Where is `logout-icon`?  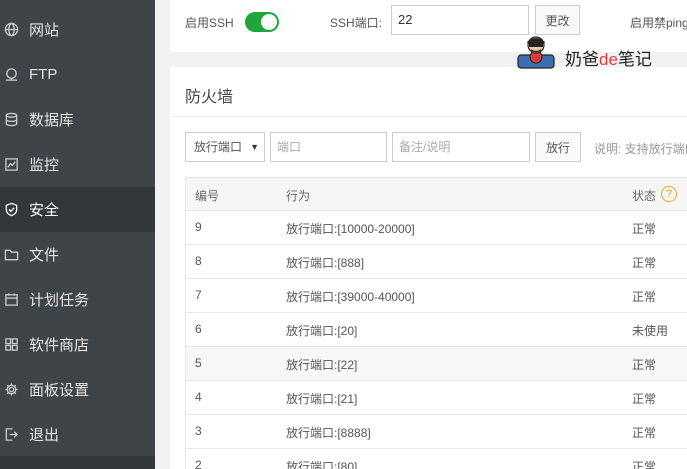 logout-icon is located at coordinates (11, 435).